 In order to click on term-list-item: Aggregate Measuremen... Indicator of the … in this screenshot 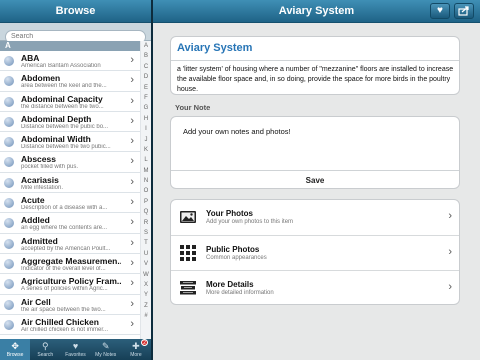, I will do `click(70, 264)`.